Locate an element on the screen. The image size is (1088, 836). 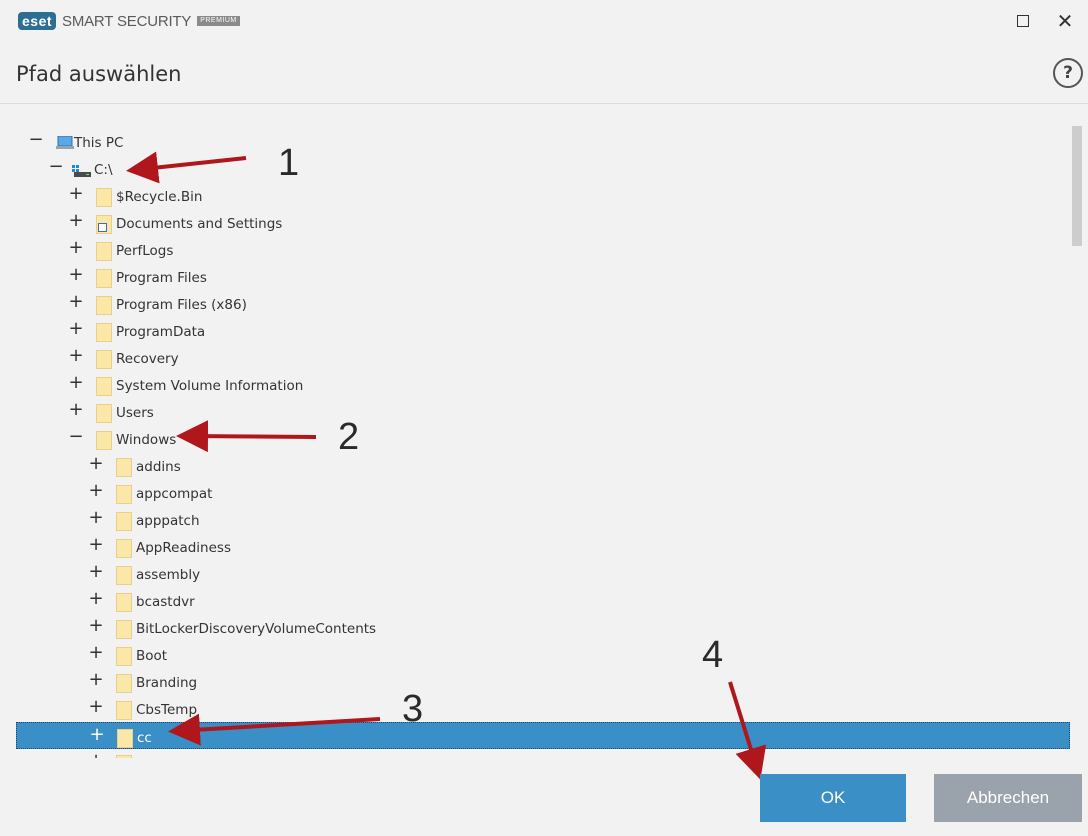
tree-item-label: System Volume Information is located at coordinates (210, 386).